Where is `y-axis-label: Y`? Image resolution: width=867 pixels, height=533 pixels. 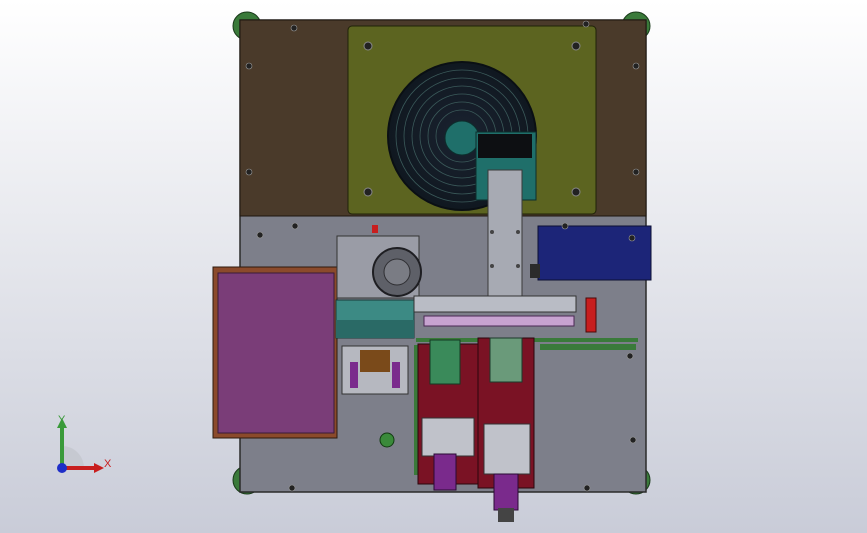
y-axis-label: Y is located at coordinates (62, 420).